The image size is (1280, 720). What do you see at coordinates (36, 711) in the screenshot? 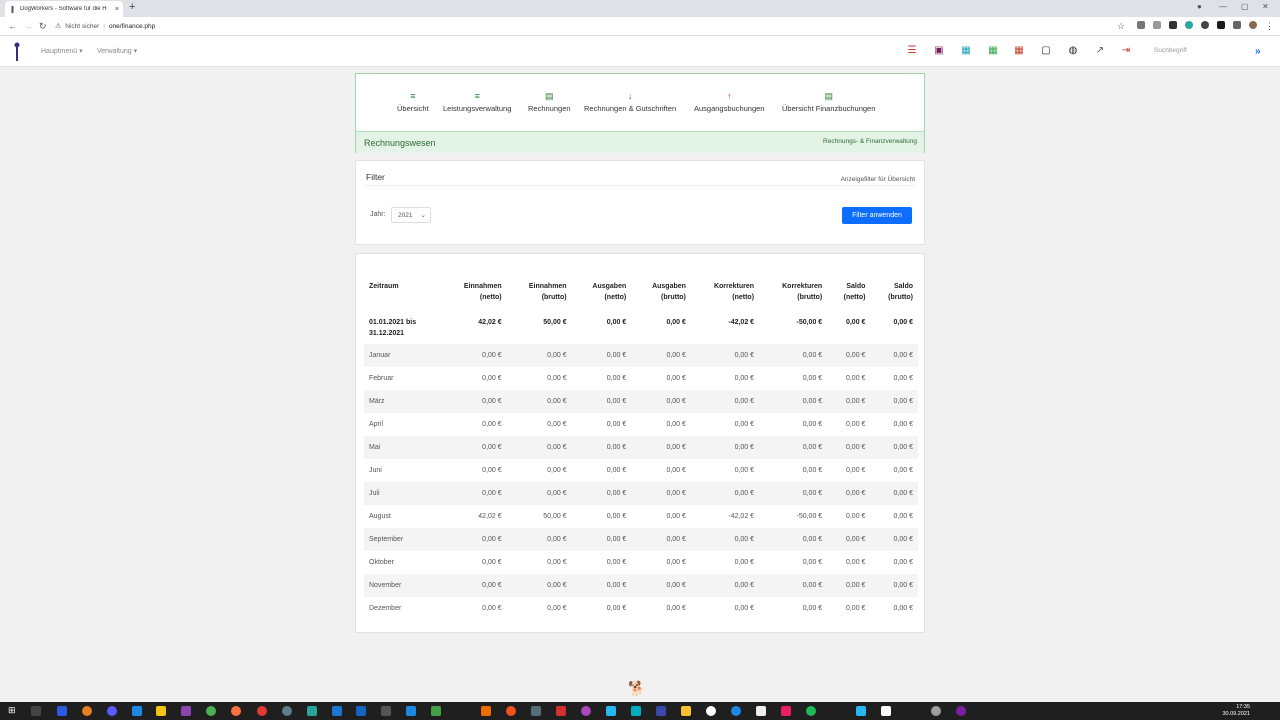
I see `taskview-icon` at bounding box center [36, 711].